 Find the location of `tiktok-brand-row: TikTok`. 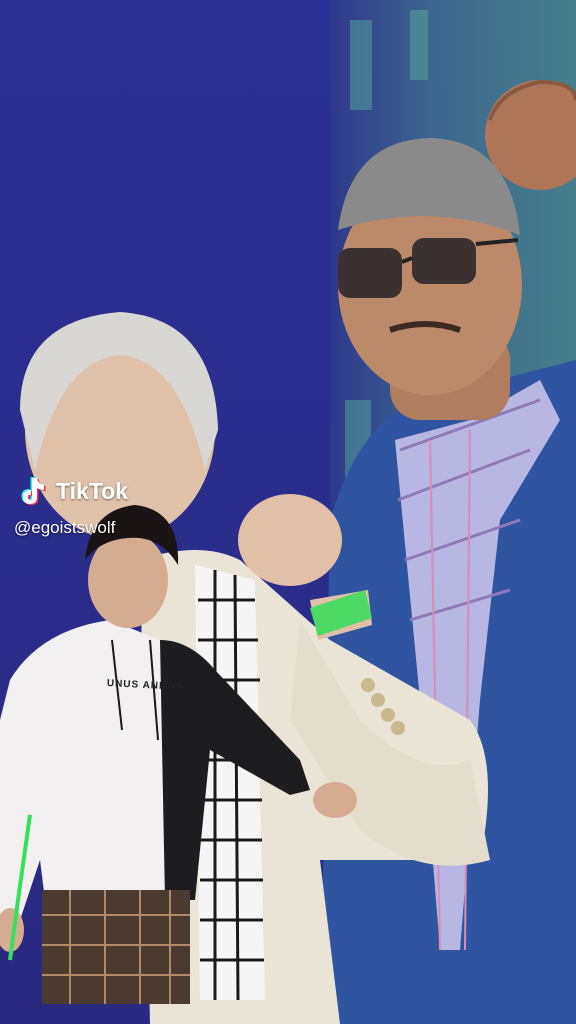

tiktok-brand-row: TikTok is located at coordinates (73, 491).